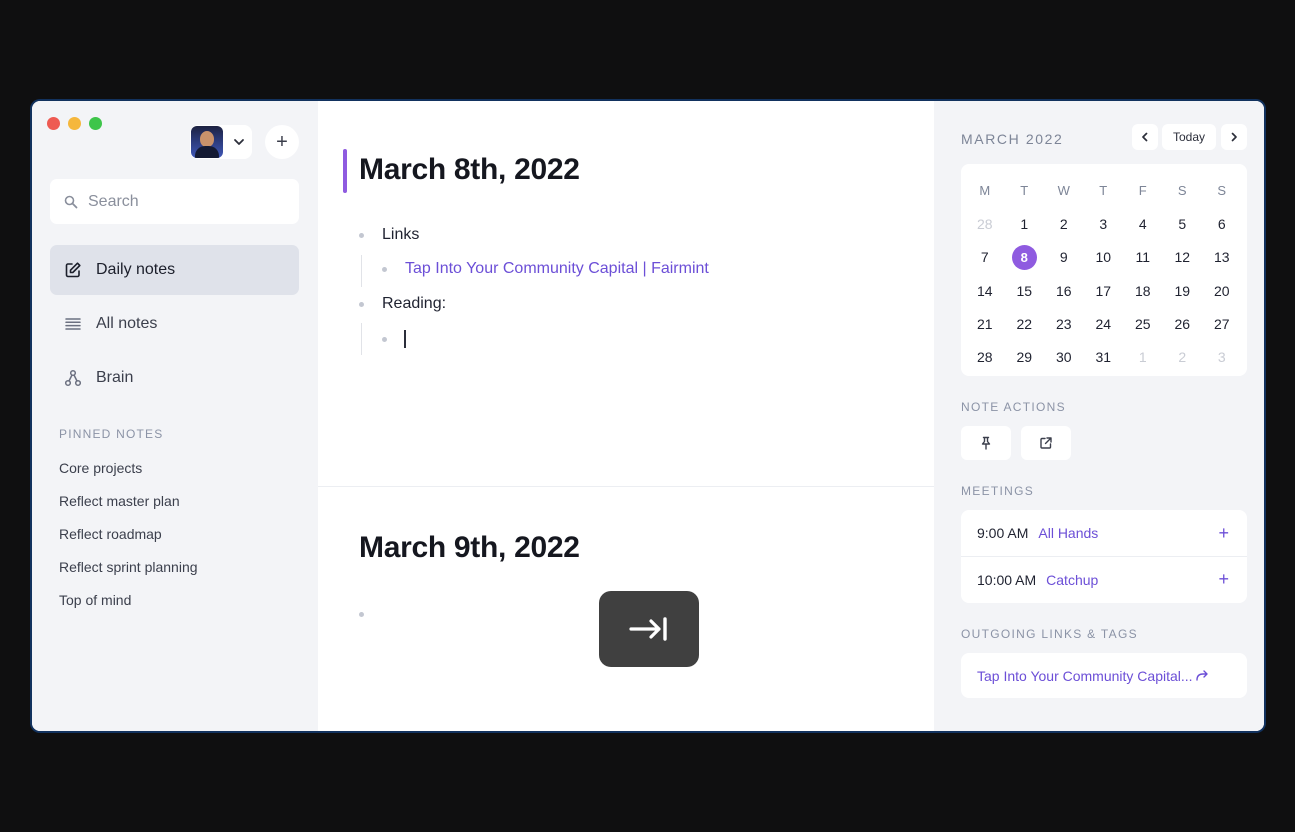  I want to click on calendar-day: 18, so click(1143, 290).